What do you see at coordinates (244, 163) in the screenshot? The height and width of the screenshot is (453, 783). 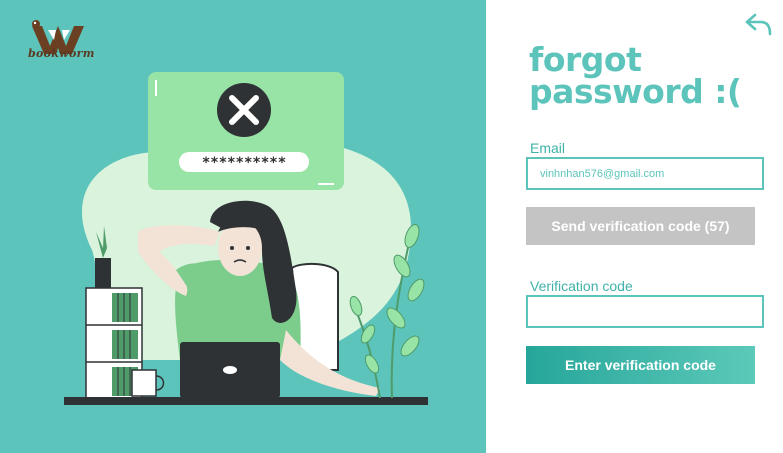 I see `password-mask: **********` at bounding box center [244, 163].